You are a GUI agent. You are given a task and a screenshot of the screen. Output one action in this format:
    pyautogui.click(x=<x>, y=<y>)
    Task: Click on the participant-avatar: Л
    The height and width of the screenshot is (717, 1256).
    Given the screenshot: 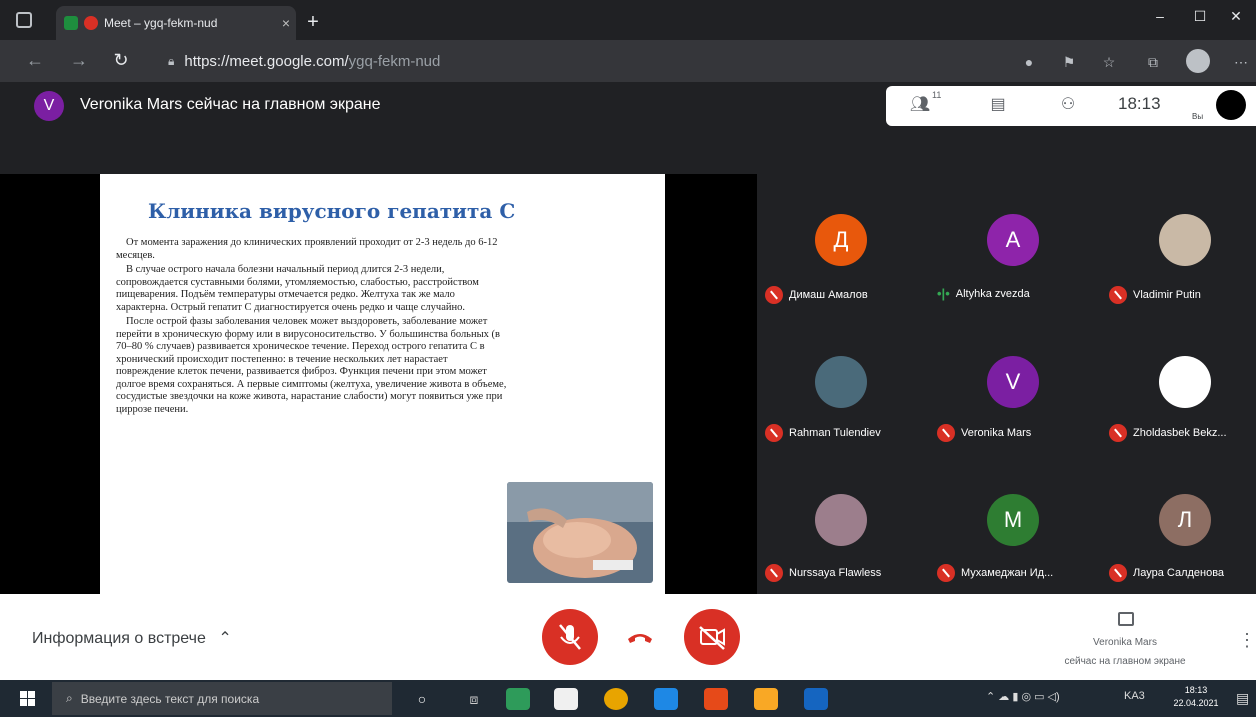 What is the action you would take?
    pyautogui.click(x=1185, y=520)
    